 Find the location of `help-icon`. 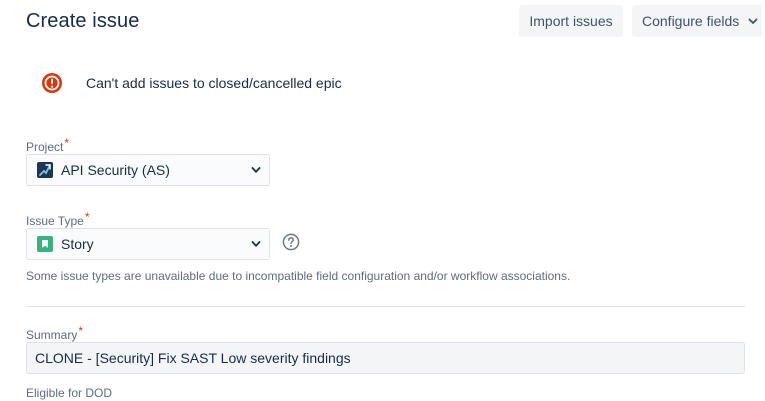

help-icon is located at coordinates (291, 242).